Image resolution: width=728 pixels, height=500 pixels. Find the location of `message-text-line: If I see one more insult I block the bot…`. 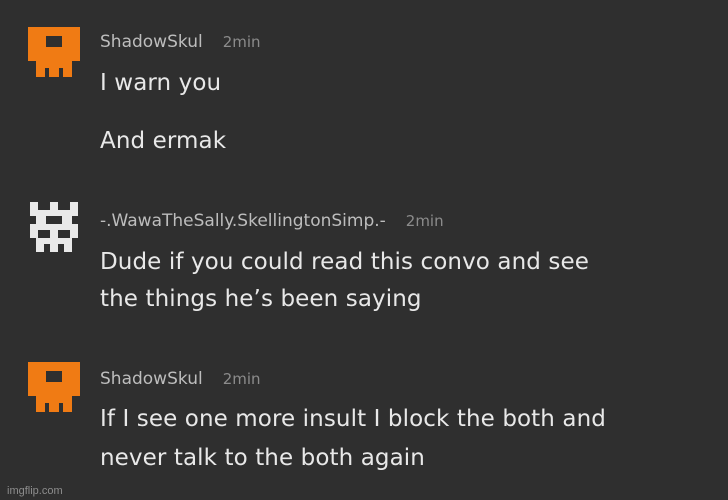

message-text-line: If I see one more insult I block the bot… is located at coordinates (353, 419).